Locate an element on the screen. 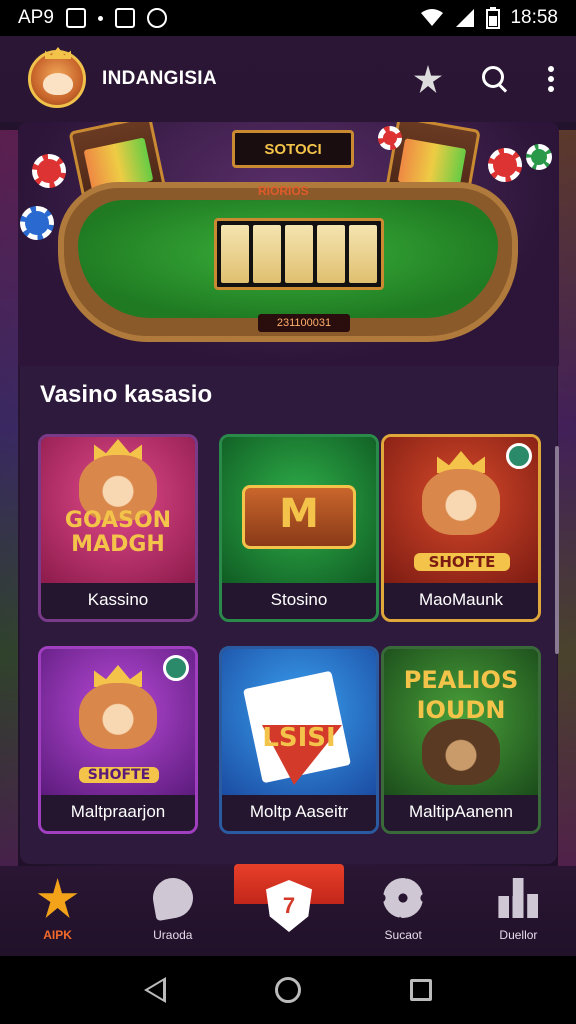  status-right: 18:58 is located at coordinates (489, 18).